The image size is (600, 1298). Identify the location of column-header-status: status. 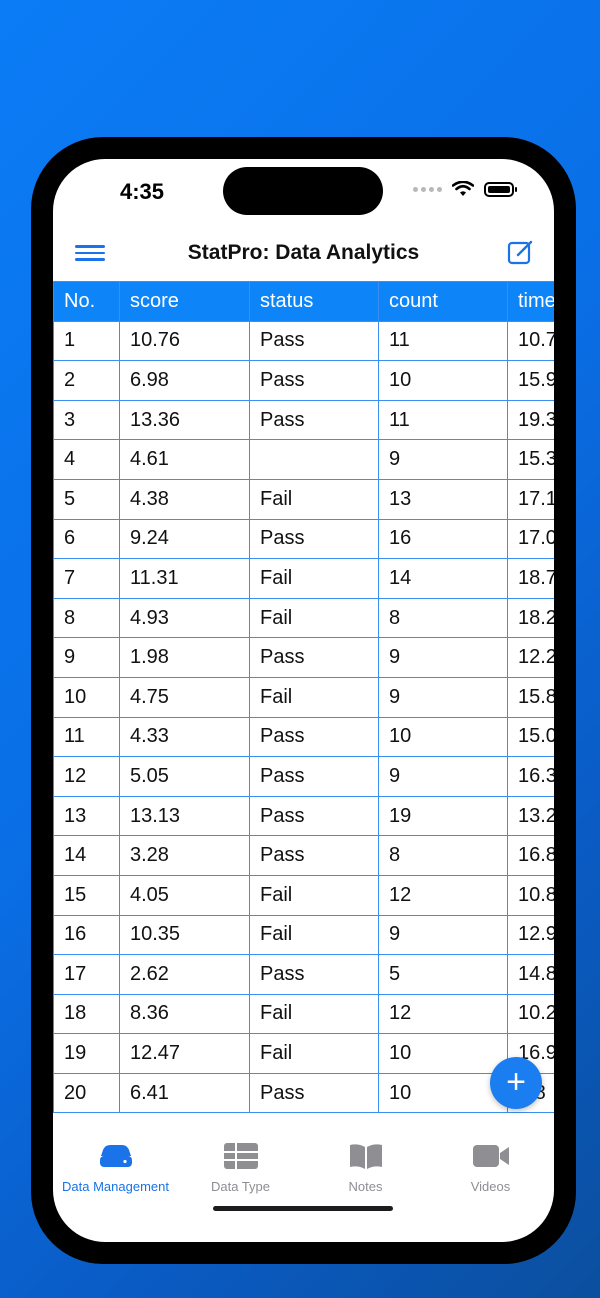
(314, 301).